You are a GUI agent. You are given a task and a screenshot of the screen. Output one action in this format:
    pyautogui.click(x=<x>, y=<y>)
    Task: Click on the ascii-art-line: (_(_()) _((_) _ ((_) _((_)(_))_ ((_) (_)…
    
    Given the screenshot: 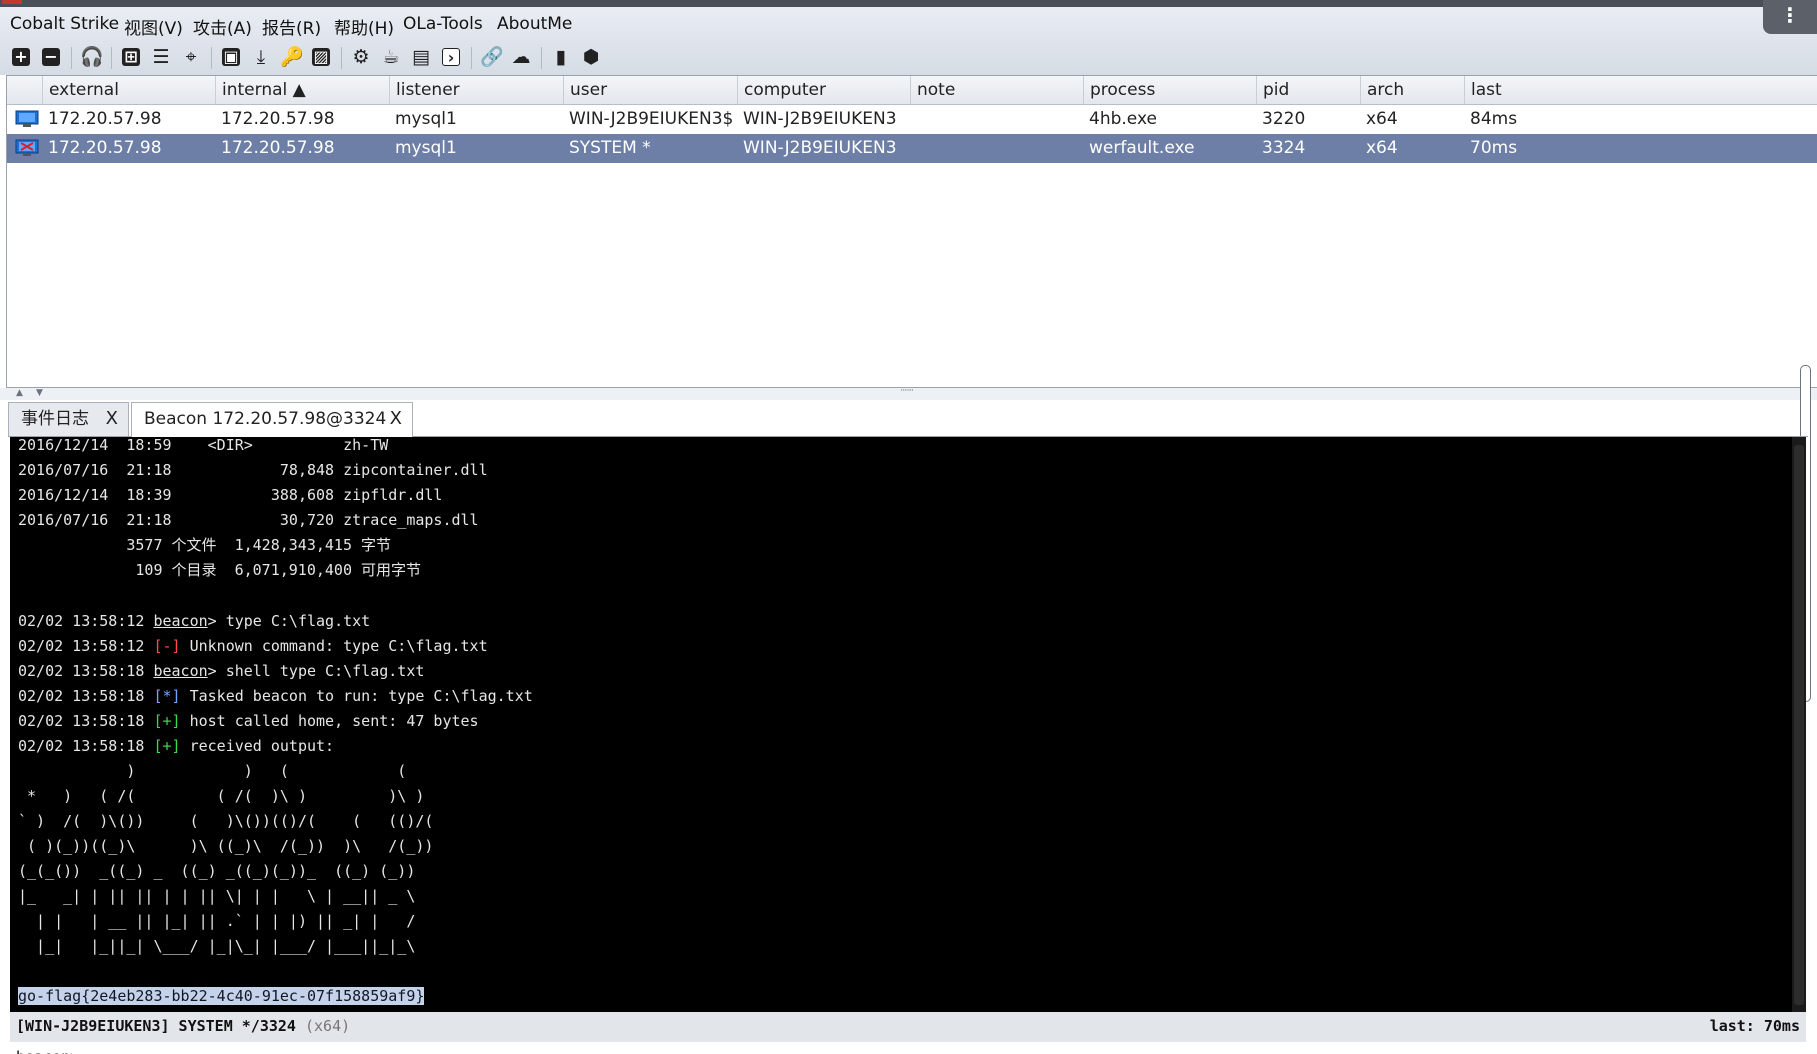 What is the action you would take?
    pyautogui.click(x=217, y=871)
    